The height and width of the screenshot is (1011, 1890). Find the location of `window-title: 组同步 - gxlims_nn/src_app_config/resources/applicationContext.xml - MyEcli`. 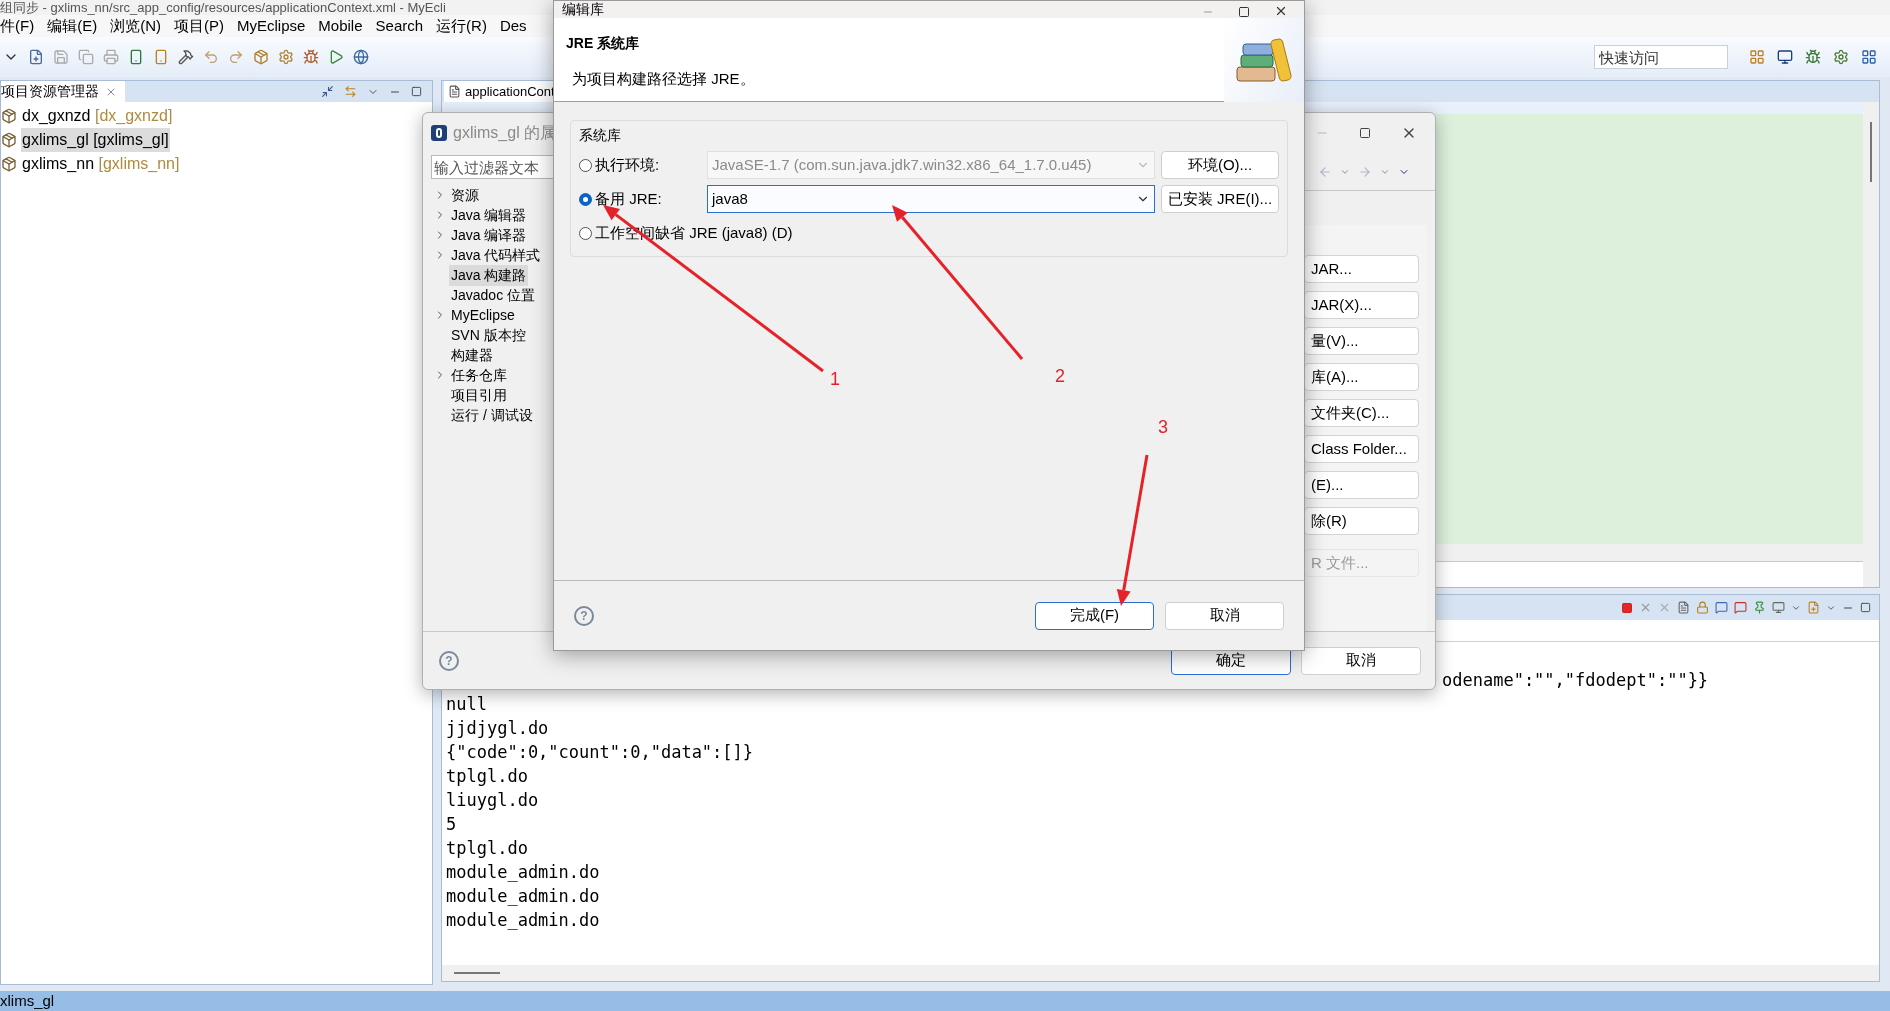

window-title: 组同步 - gxlims_nn/src_app_config/resources/applicationContext.xml - MyEcli is located at coordinates (223, 7).